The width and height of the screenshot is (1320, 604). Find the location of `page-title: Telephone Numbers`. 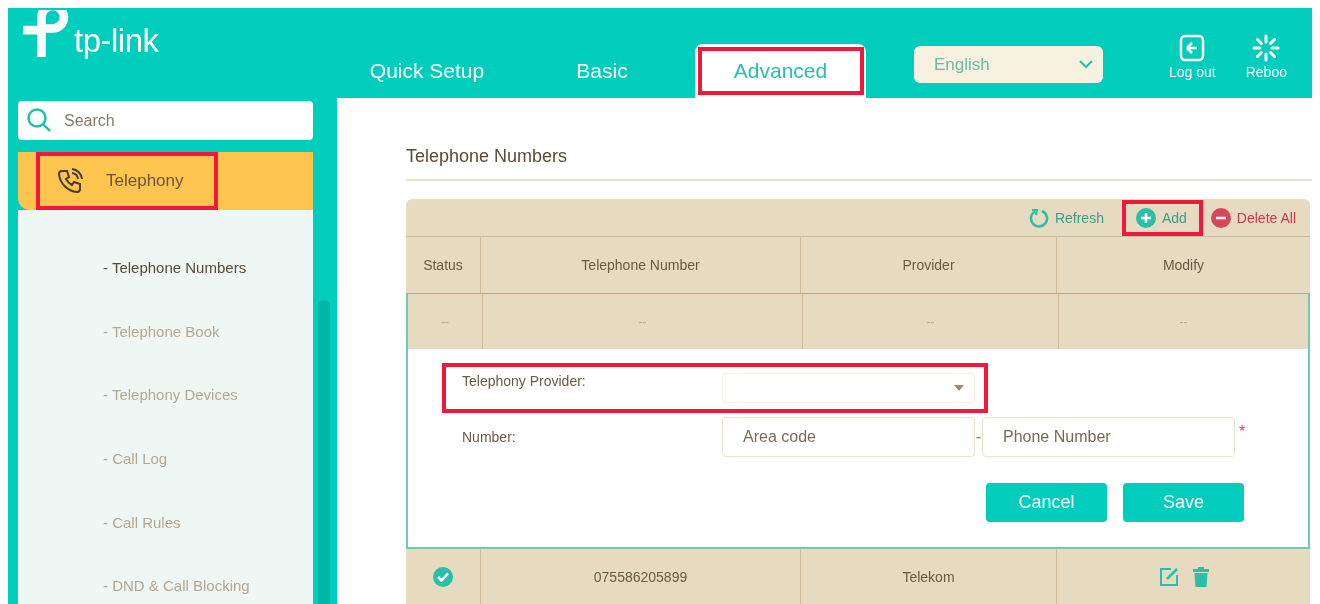

page-title: Telephone Numbers is located at coordinates (487, 156).